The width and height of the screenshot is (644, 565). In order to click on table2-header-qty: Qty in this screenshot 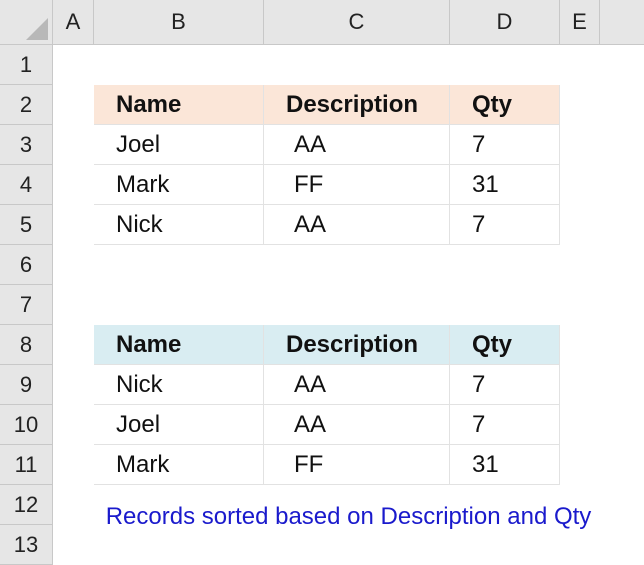, I will do `click(505, 345)`.